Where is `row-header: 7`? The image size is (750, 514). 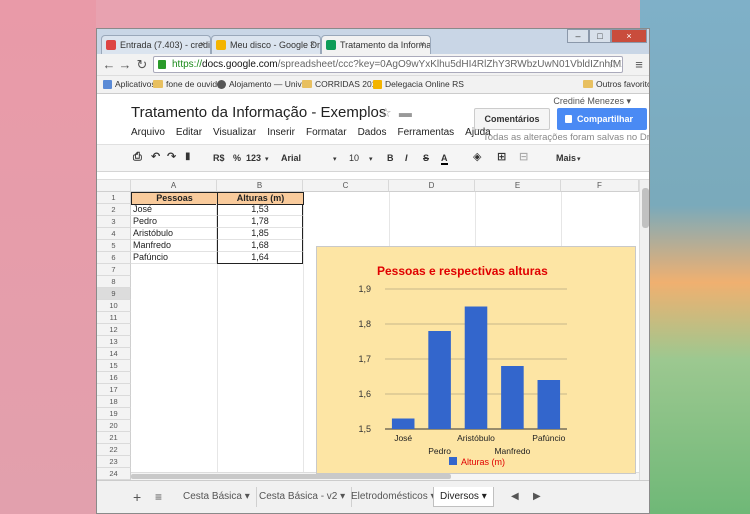 row-header: 7 is located at coordinates (114, 270).